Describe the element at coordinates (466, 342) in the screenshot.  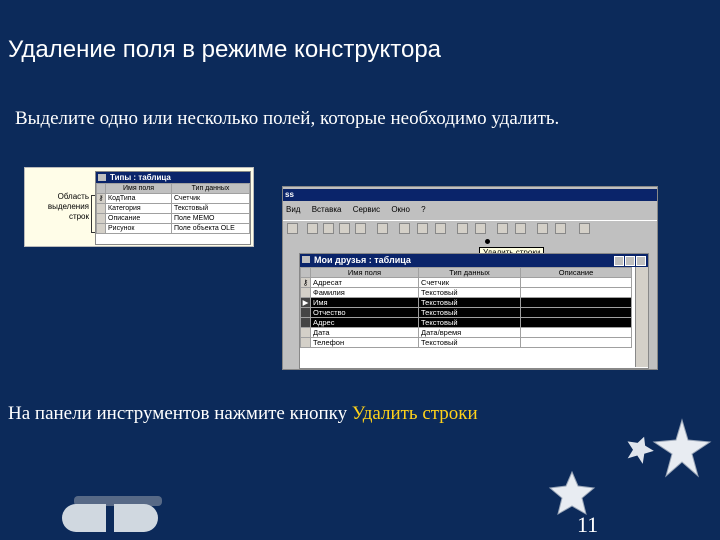
I see `table-row: Телефон Текстовый` at that location.